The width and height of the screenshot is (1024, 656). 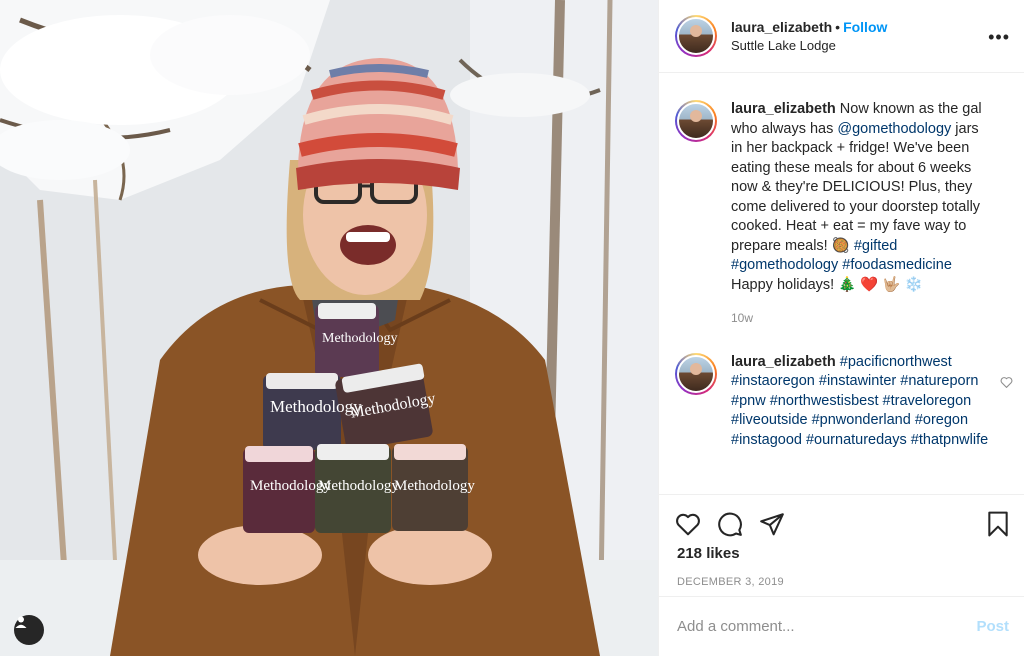 I want to click on caption-text-3: Happy holidays! 🎄 ❤️ 🤟🏼 ❄️, so click(x=827, y=284).